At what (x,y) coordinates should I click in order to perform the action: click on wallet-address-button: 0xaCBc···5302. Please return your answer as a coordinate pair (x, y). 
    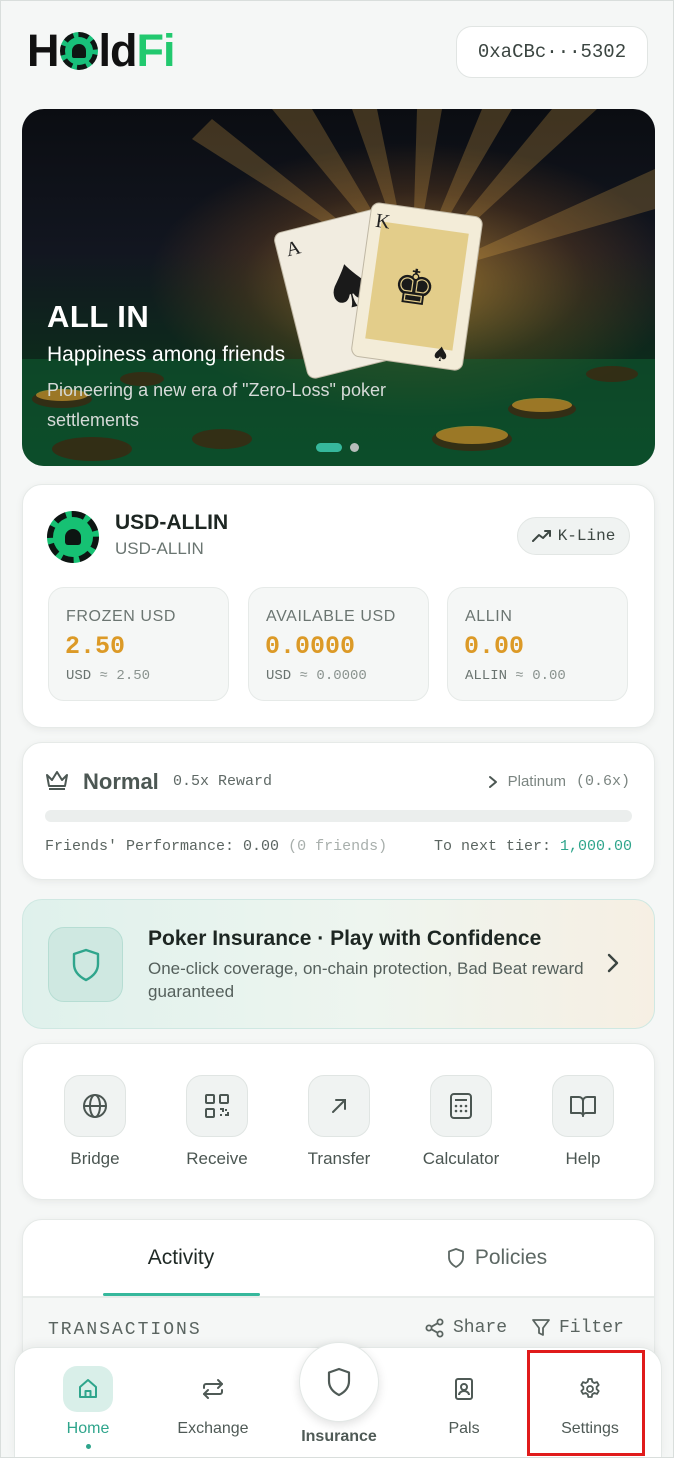
    Looking at the image, I should click on (552, 52).